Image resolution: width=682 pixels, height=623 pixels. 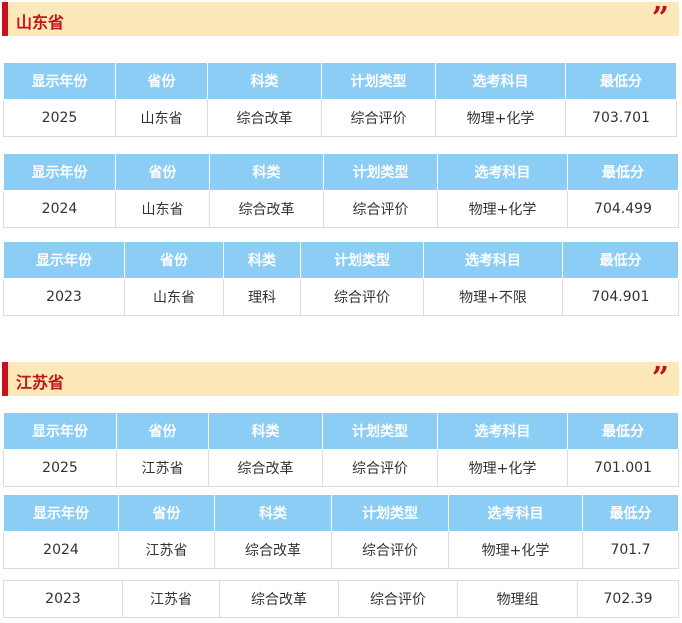 I want to click on section-header-jiangsu: 江苏省 ”, so click(x=340, y=379).